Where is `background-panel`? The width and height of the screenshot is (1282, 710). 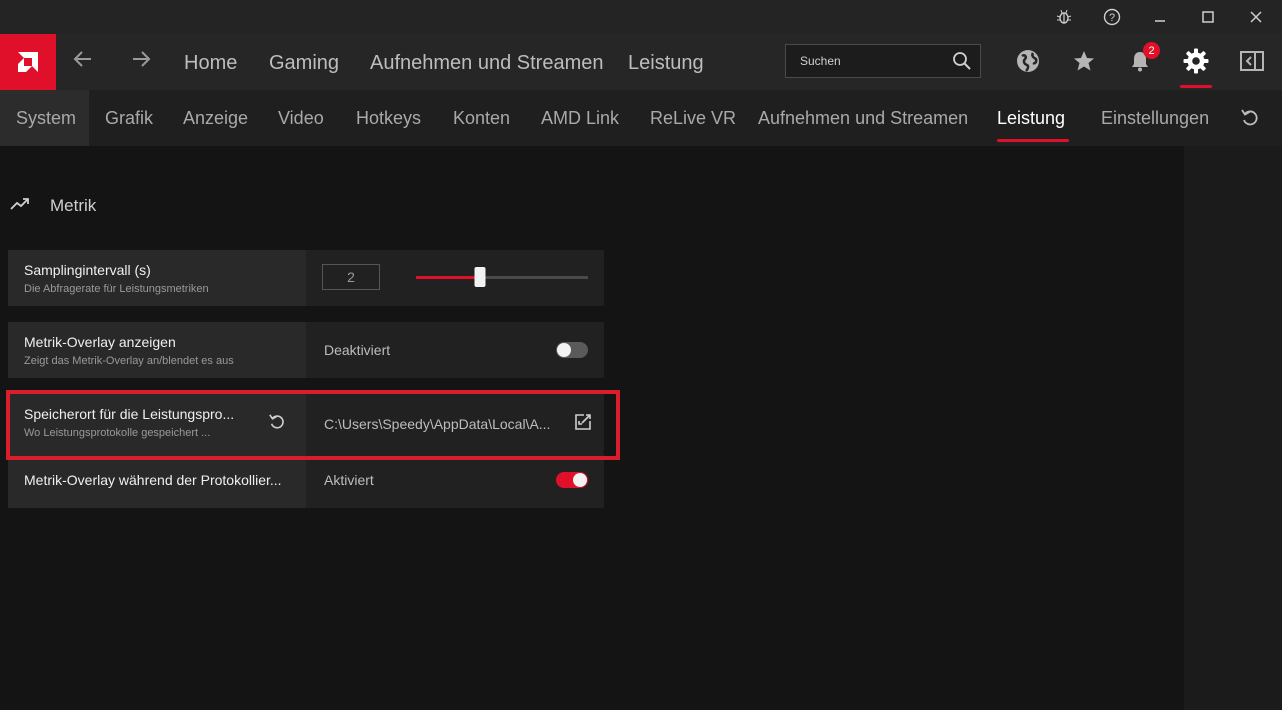
background-panel is located at coordinates (1233, 428).